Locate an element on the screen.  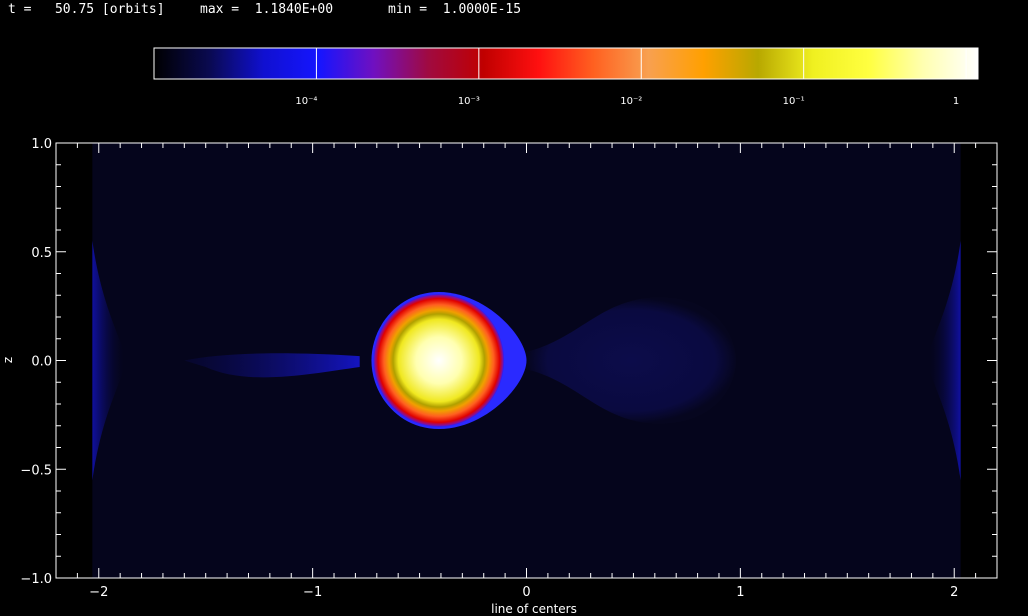
colorbar-tick-label: 10⁻¹ is located at coordinates (794, 101).